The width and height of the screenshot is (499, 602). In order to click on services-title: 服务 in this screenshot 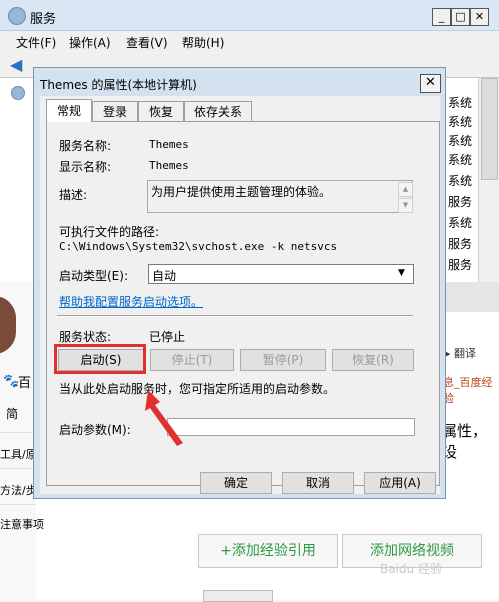, I will do `click(43, 19)`.